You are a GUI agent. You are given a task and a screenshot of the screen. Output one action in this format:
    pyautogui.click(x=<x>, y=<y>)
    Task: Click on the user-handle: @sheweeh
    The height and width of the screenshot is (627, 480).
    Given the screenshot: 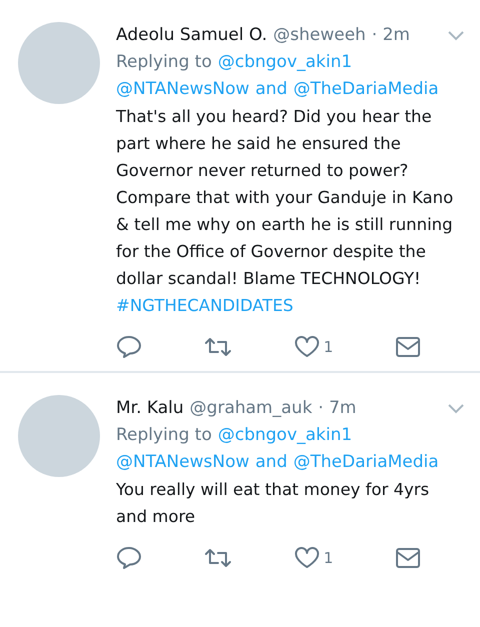 What is the action you would take?
    pyautogui.click(x=319, y=35)
    